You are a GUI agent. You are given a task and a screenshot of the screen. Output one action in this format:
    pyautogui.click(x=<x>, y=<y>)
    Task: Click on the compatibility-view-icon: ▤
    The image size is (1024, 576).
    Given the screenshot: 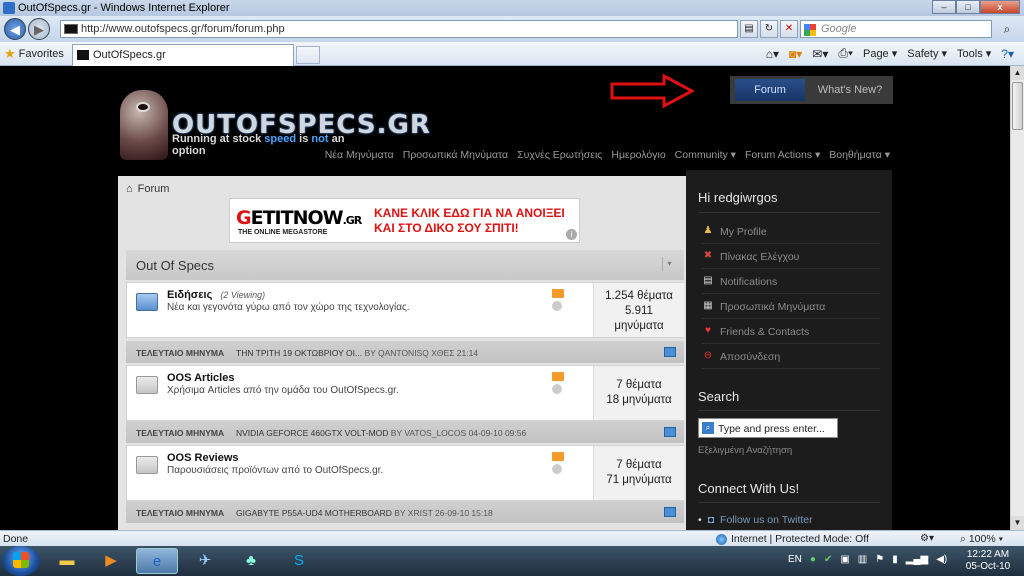 What is the action you would take?
    pyautogui.click(x=749, y=29)
    